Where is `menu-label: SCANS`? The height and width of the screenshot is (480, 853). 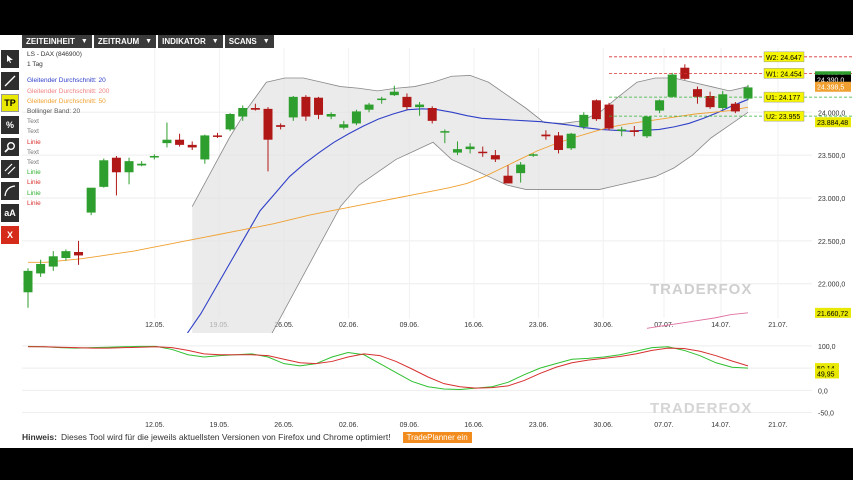 menu-label: SCANS is located at coordinates (242, 41).